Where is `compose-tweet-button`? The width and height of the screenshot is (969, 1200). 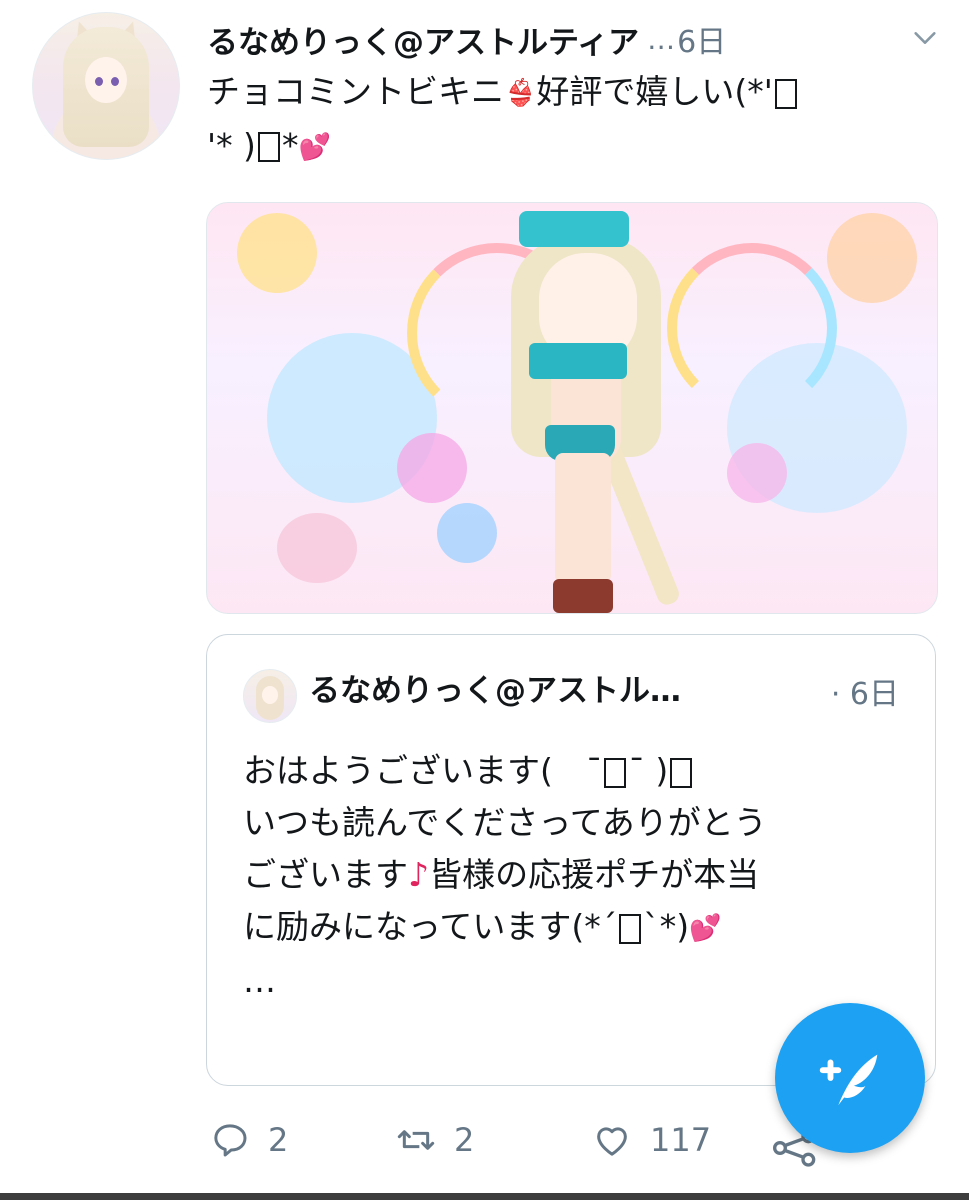 compose-tweet-button is located at coordinates (850, 1078).